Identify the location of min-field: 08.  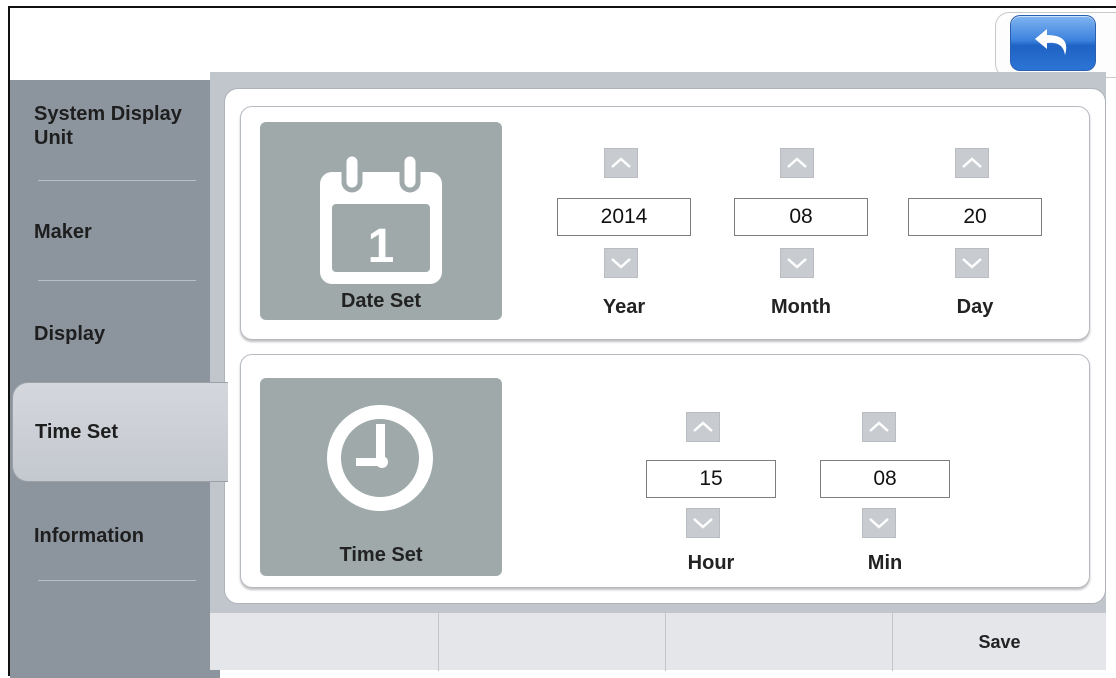
(885, 479).